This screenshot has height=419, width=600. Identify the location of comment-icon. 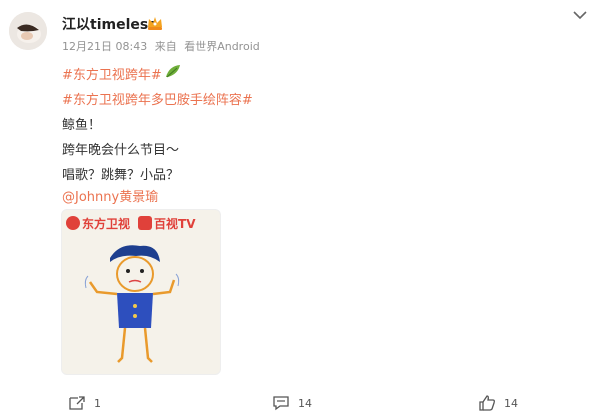
(281, 403).